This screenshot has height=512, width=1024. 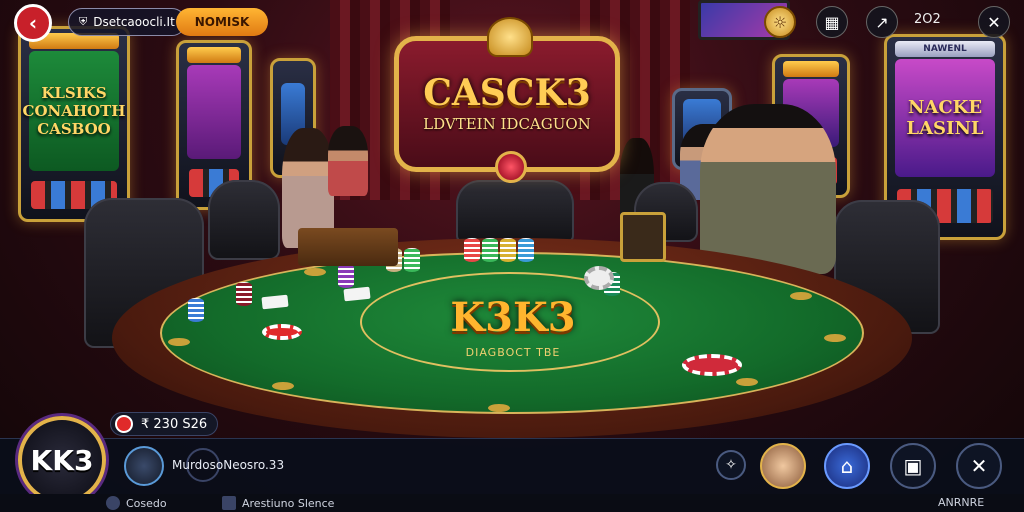 What do you see at coordinates (512, 503) in the screenshot?
I see `bottom-strip: Cosedo Arestiuno Slence ANRNRE` at bounding box center [512, 503].